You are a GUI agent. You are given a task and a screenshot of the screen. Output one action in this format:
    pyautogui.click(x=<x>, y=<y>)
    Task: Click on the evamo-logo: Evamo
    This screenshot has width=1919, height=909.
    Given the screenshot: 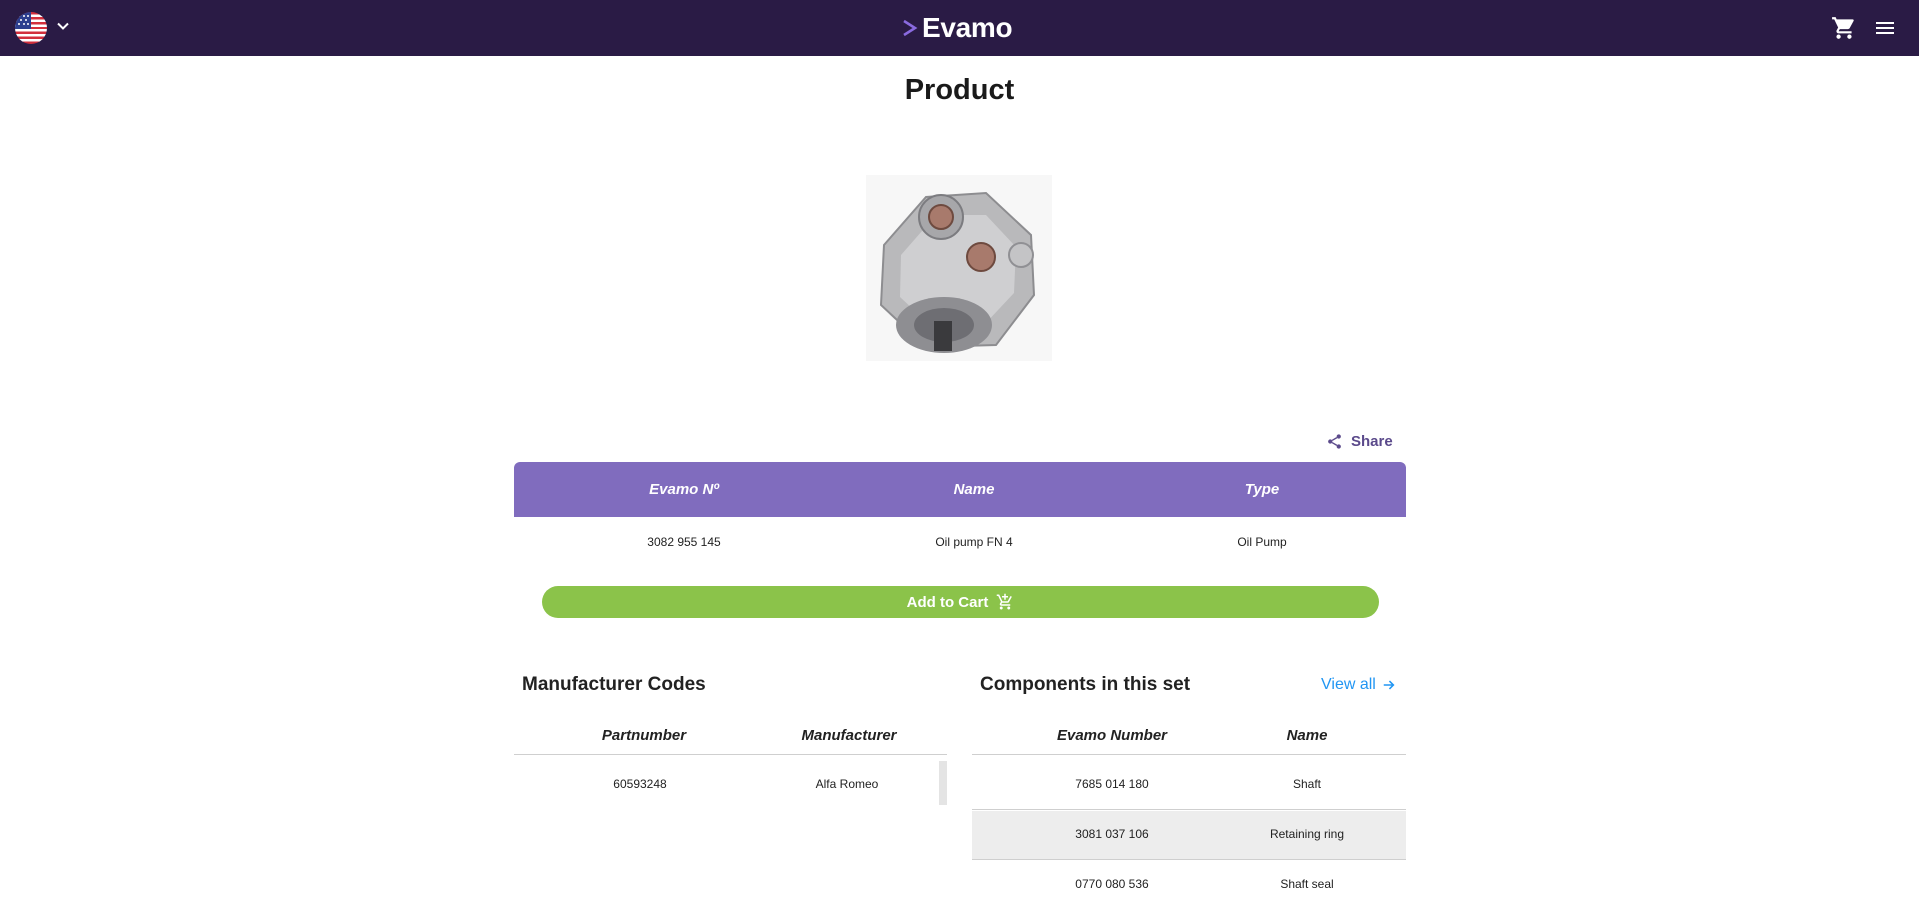 What is the action you would take?
    pyautogui.click(x=956, y=28)
    